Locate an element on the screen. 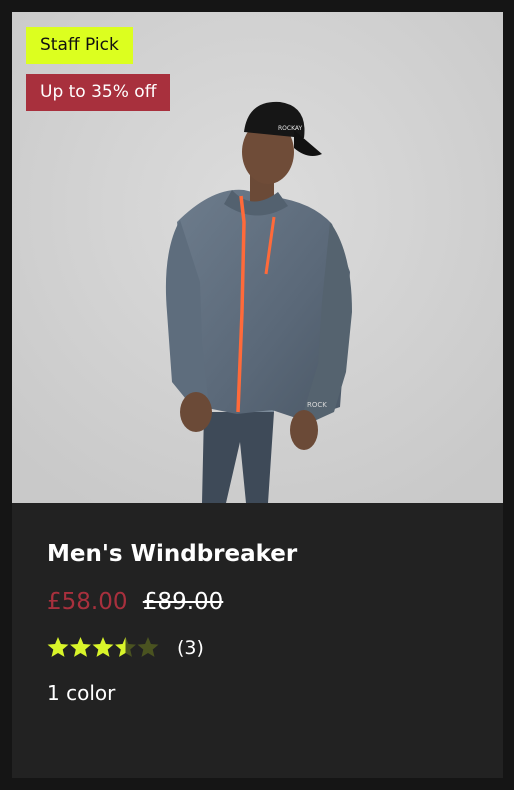  staff-pick-badge: Staff Pick is located at coordinates (79, 45).